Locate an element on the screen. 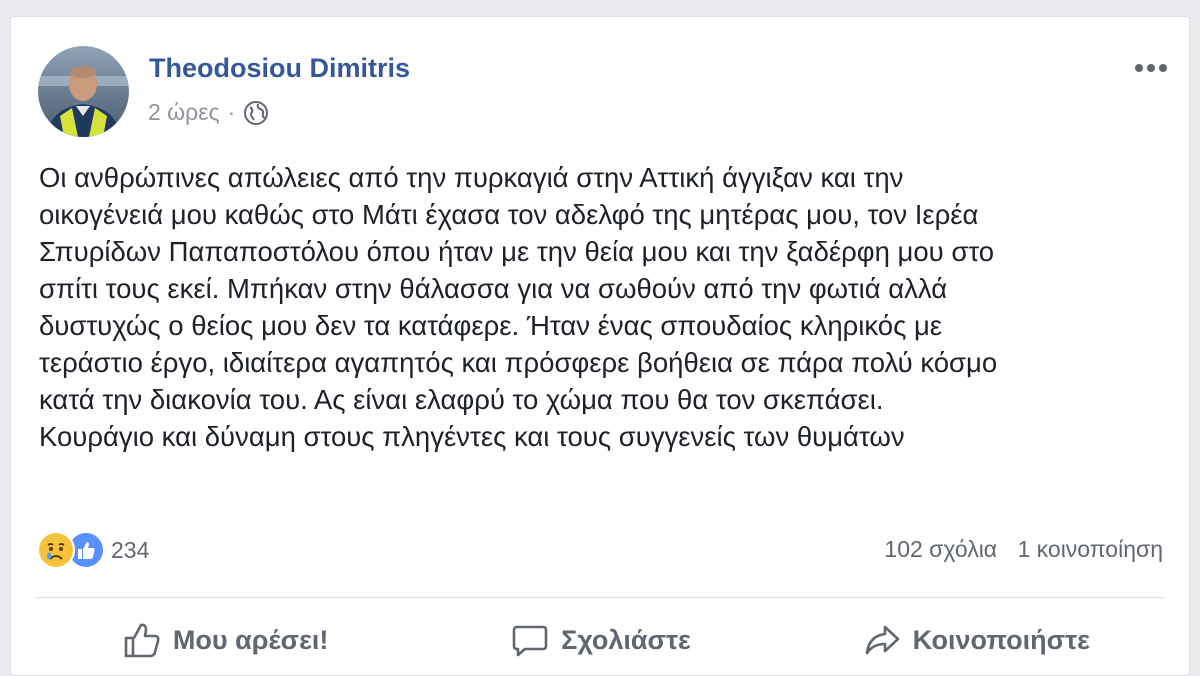 This screenshot has width=1200, height=676. comment-button: Σχολιάστε is located at coordinates (599, 640).